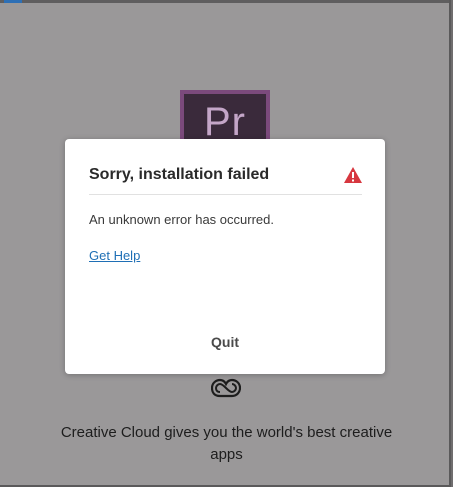 This screenshot has height=487, width=453. I want to click on quit-button: Quit, so click(225, 342).